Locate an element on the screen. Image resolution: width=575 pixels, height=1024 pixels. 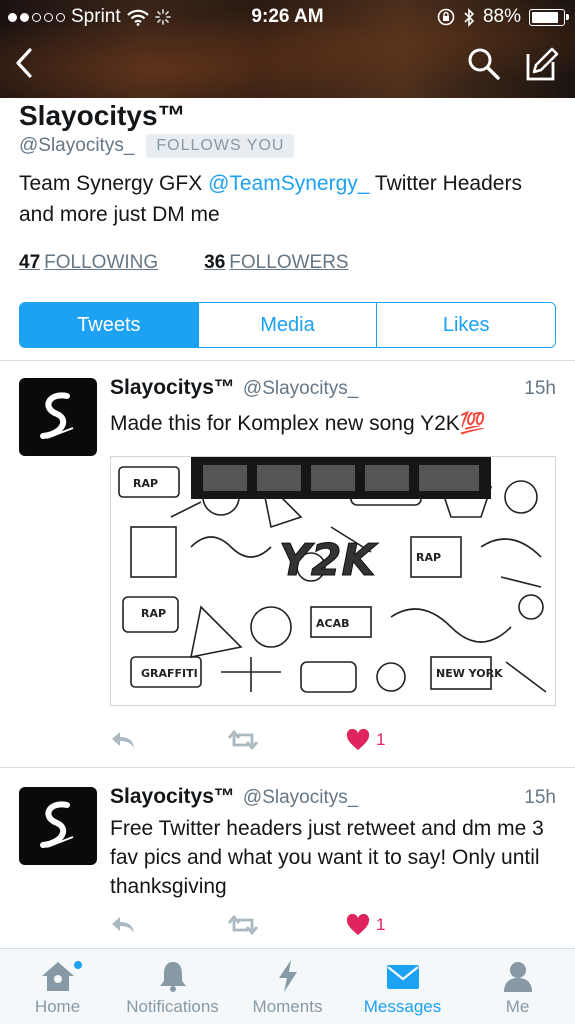
followers-label: FOLLOWERS is located at coordinates (289, 262).